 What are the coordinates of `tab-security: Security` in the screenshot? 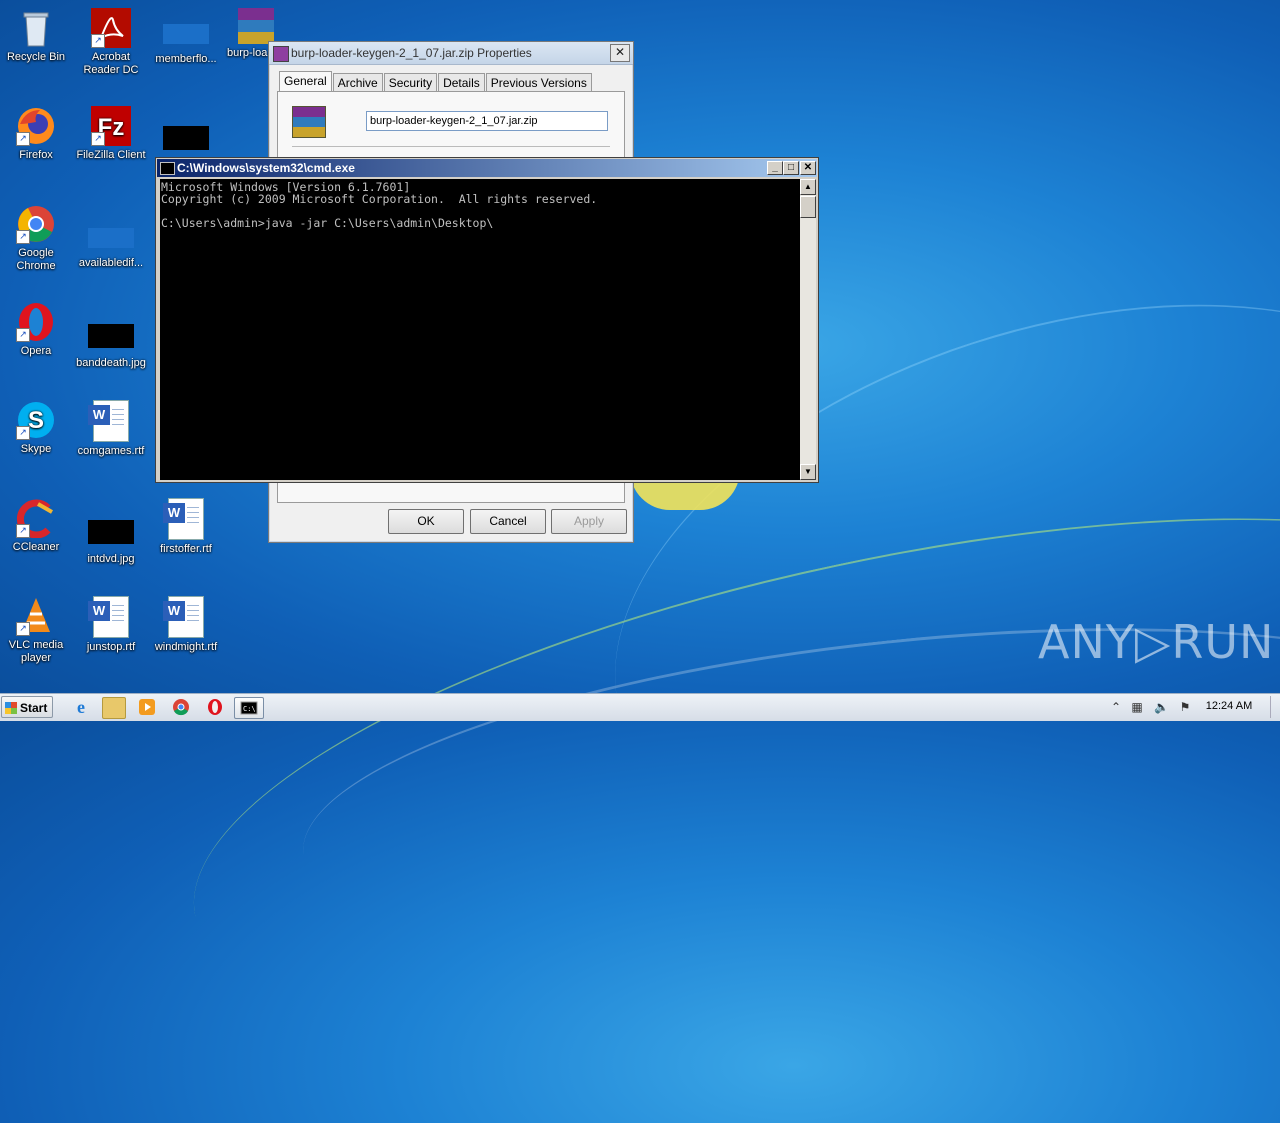 It's located at (410, 83).